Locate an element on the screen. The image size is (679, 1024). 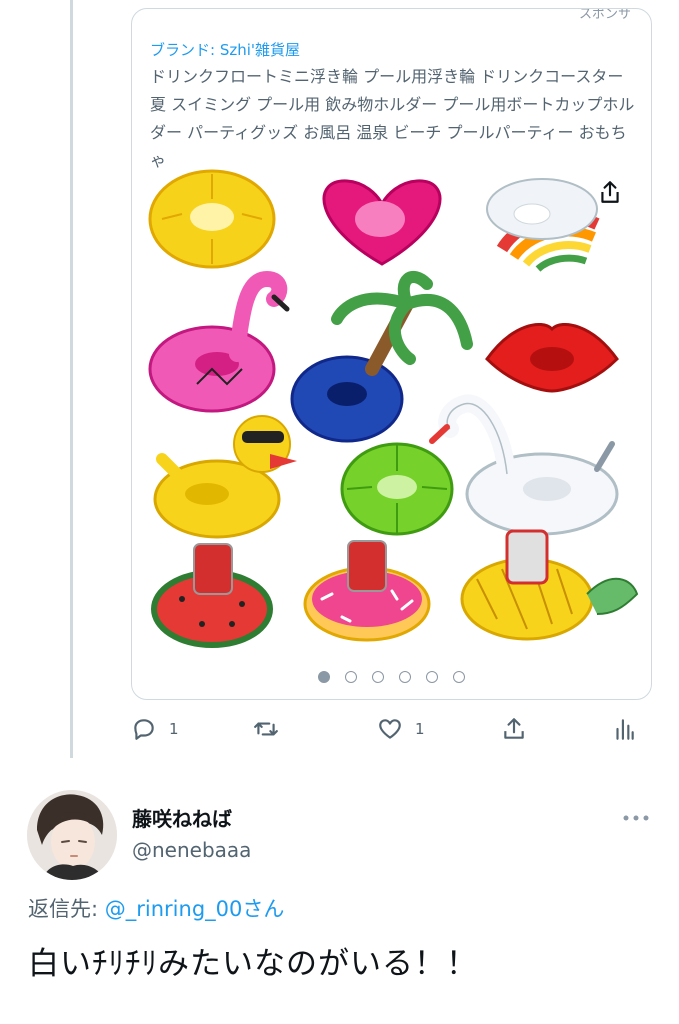
analytics-icon is located at coordinates (625, 729).